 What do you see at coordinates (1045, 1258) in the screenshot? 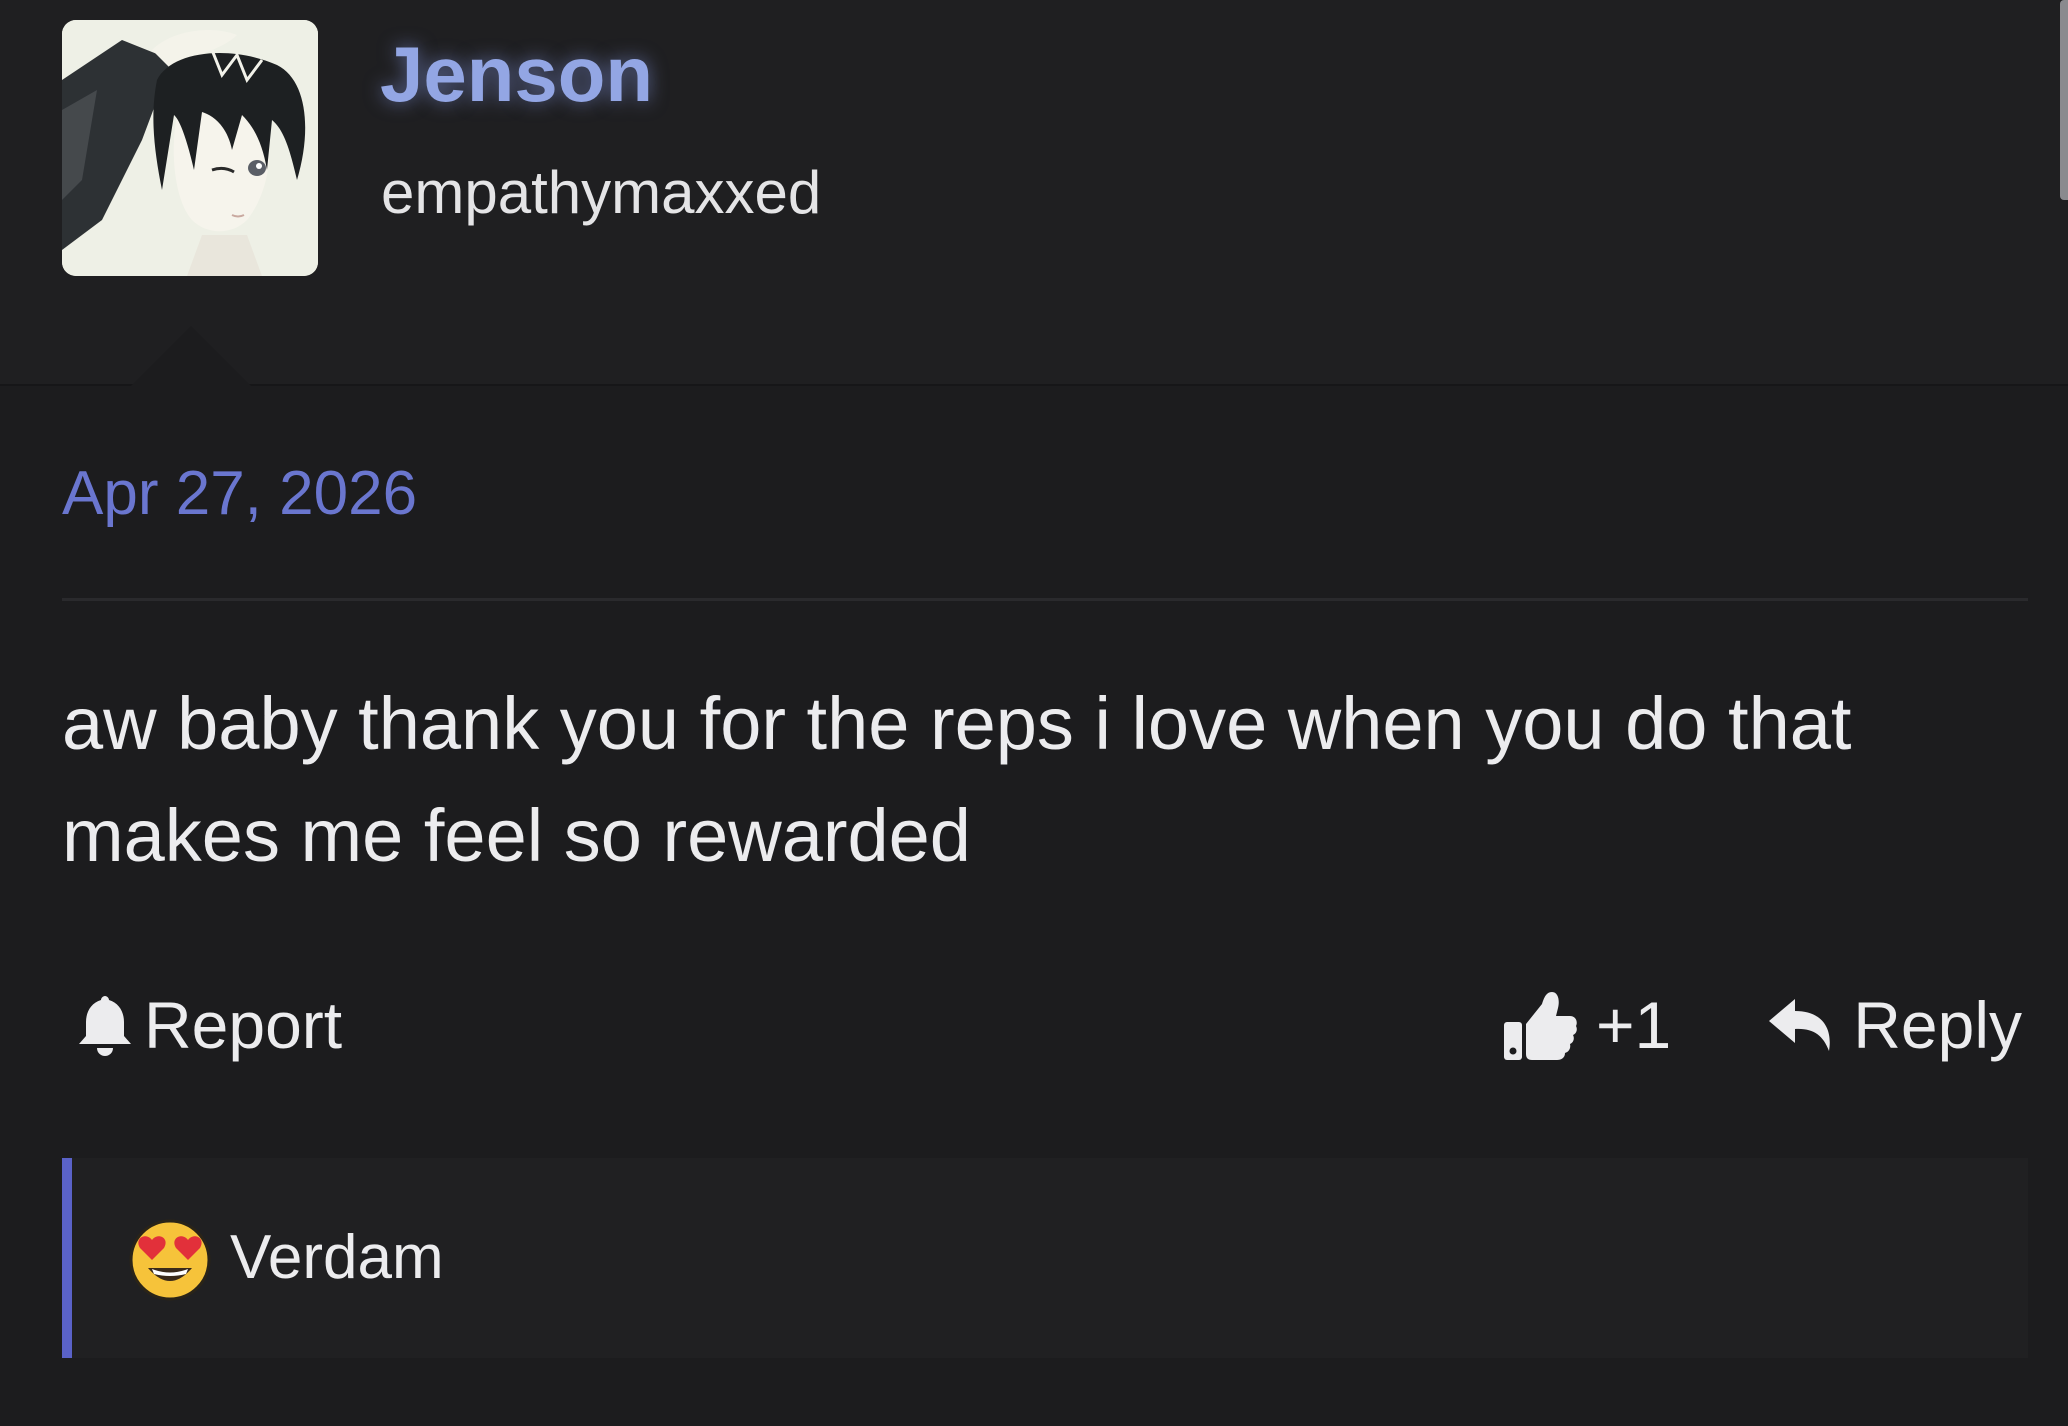
I see `reaction-list: Verdam` at bounding box center [1045, 1258].